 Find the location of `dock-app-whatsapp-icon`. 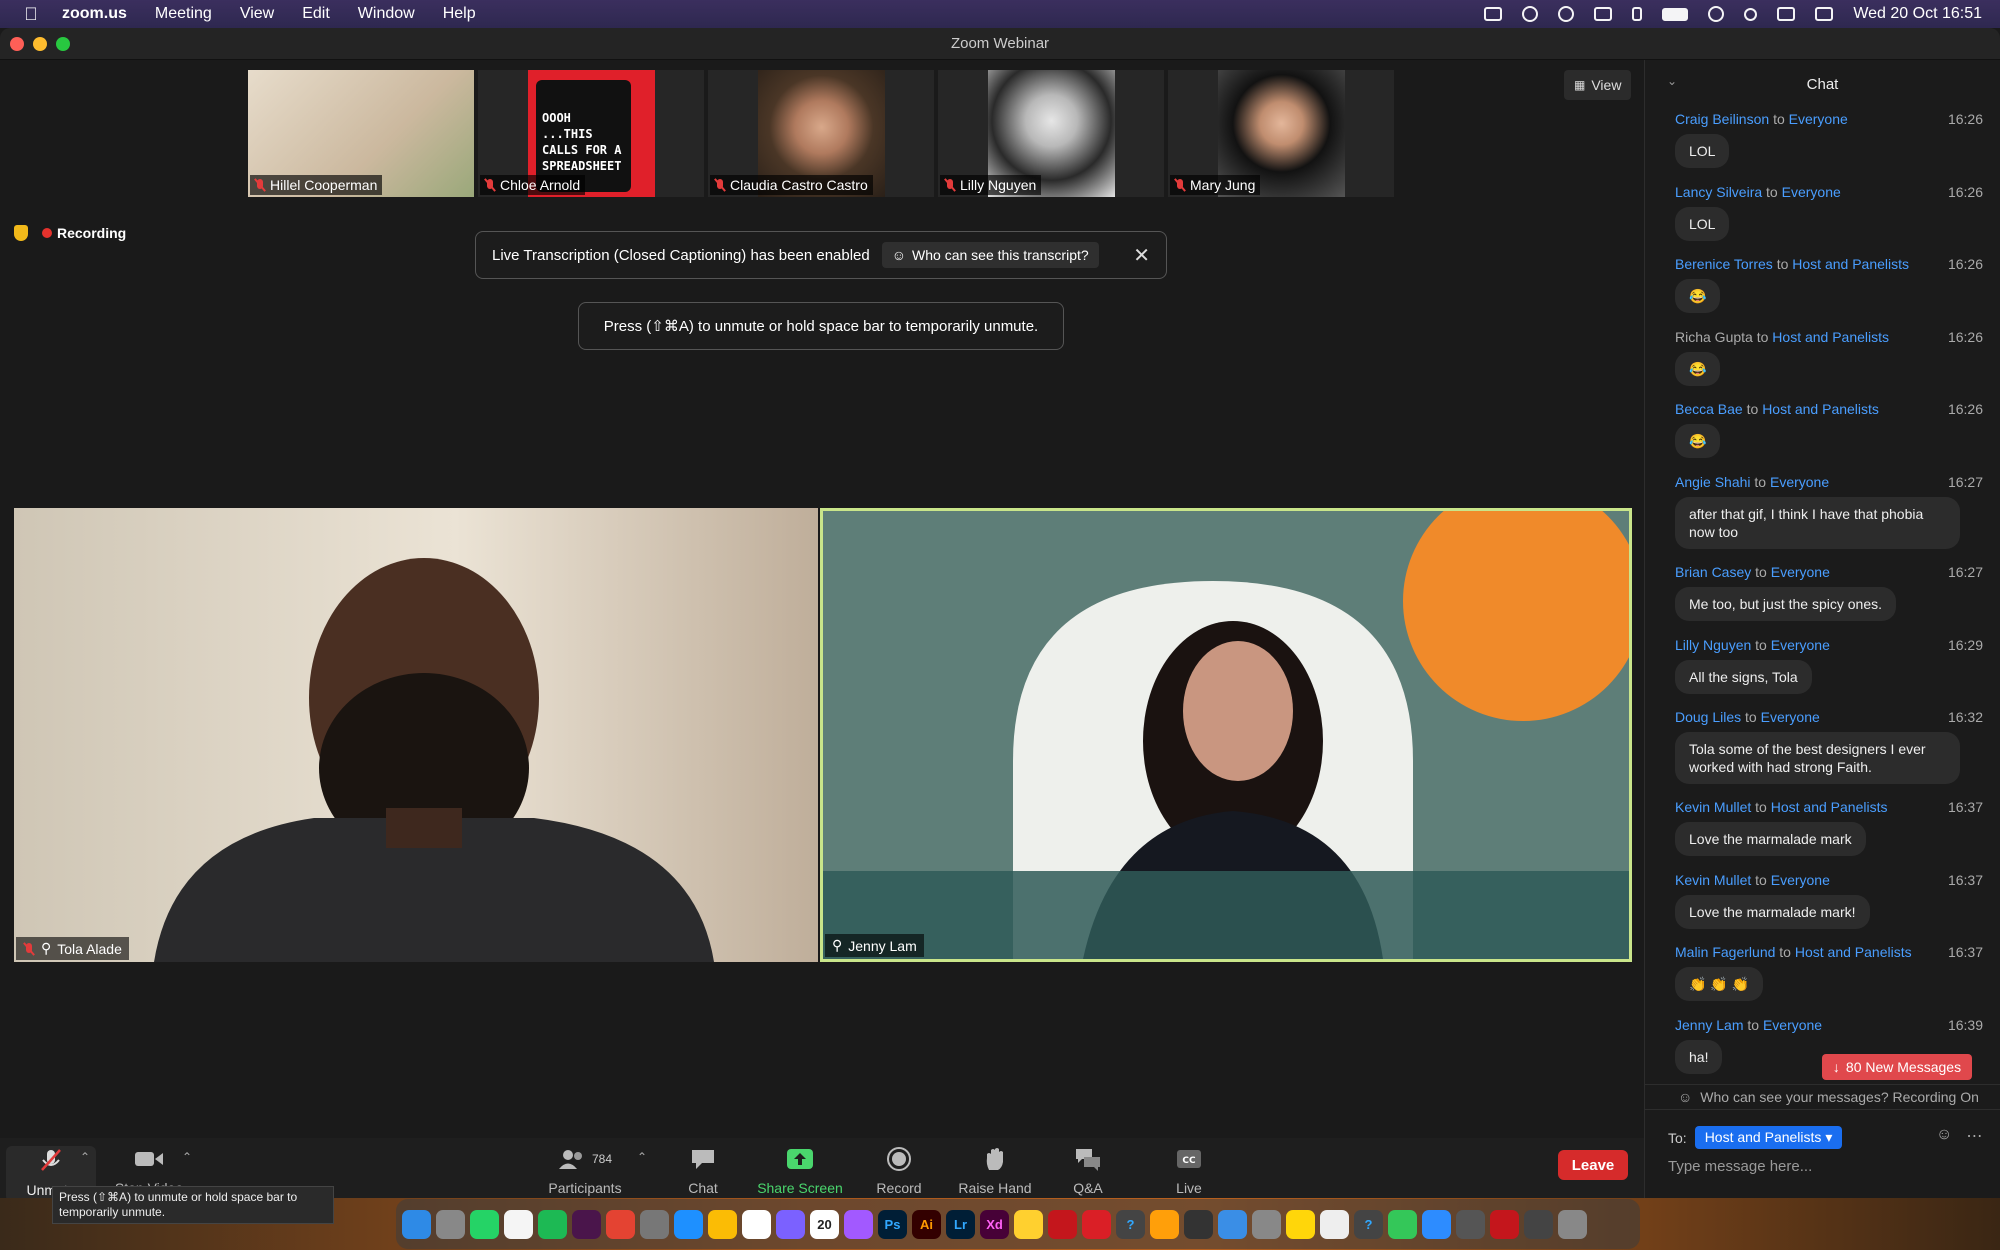

dock-app-whatsapp-icon is located at coordinates (484, 1224).